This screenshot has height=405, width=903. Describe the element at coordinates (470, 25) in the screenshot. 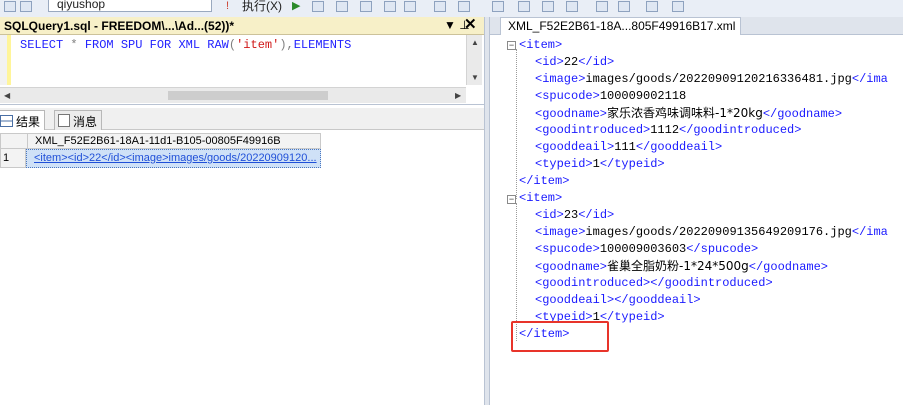

I see `close-tab-icon: ✕` at that location.